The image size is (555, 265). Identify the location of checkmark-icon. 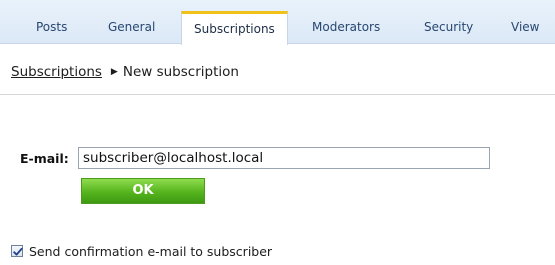
(18, 251).